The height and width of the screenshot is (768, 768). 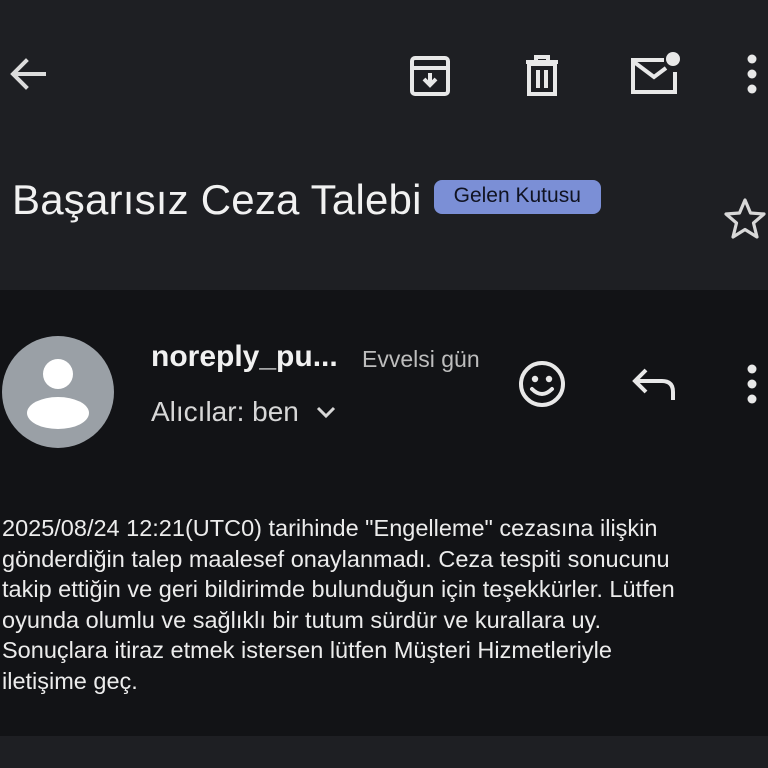 What do you see at coordinates (225, 411) in the screenshot?
I see `recipients-text: Alıcılar: ben` at bounding box center [225, 411].